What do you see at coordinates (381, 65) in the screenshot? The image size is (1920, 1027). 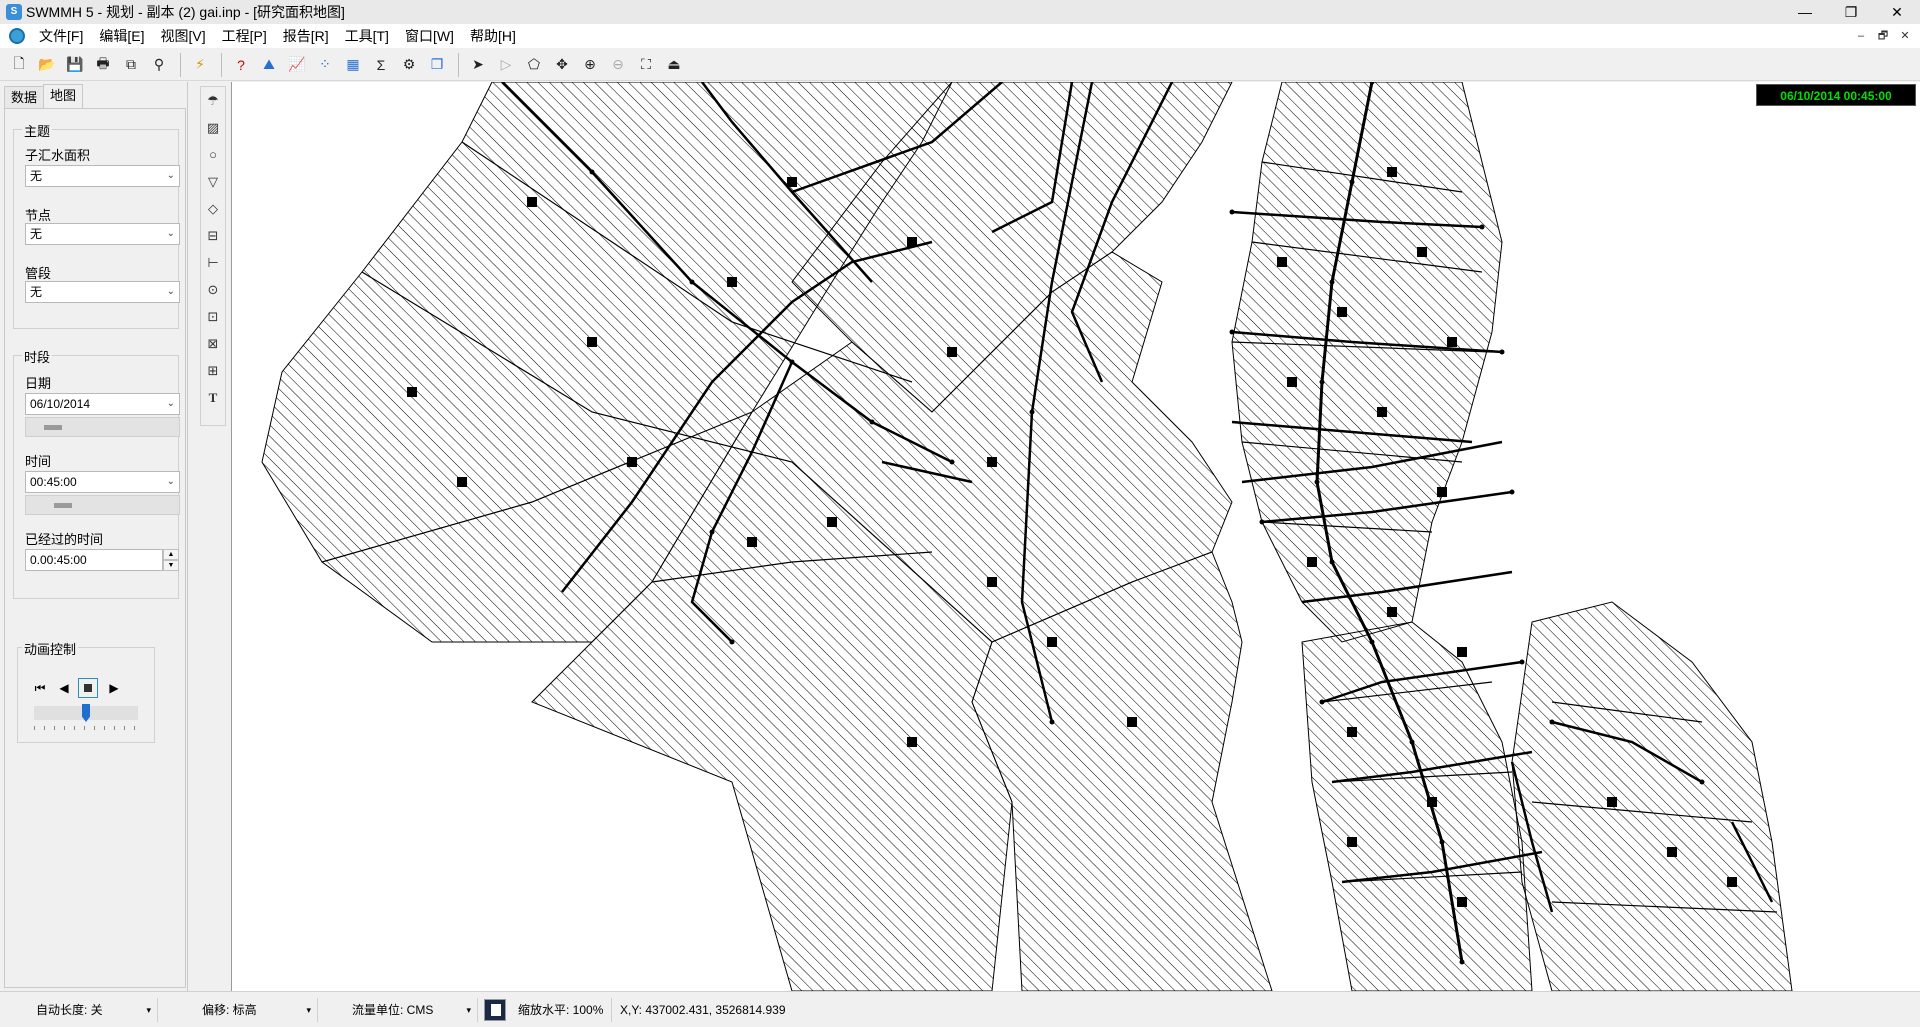 I see `statistics-icon: Σ` at bounding box center [381, 65].